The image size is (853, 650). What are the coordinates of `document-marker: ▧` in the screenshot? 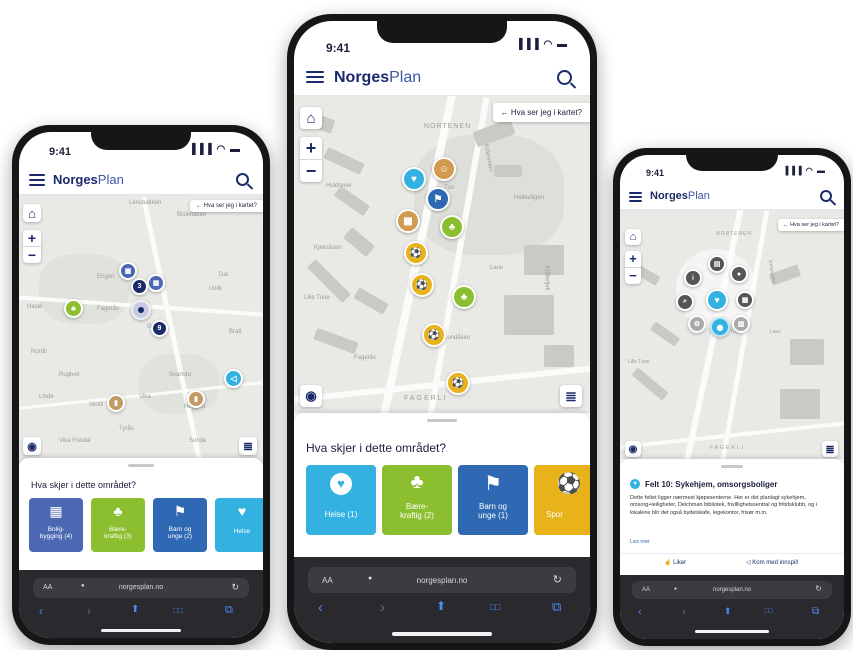 It's located at (741, 324).